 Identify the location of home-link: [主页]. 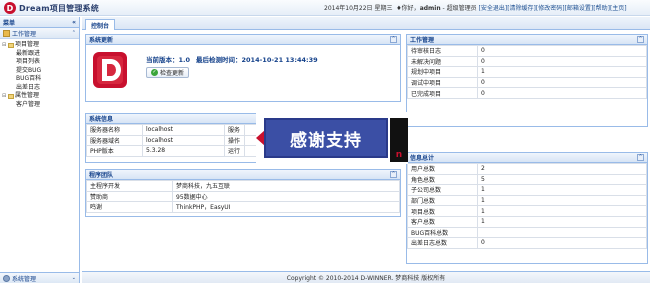
(618, 8).